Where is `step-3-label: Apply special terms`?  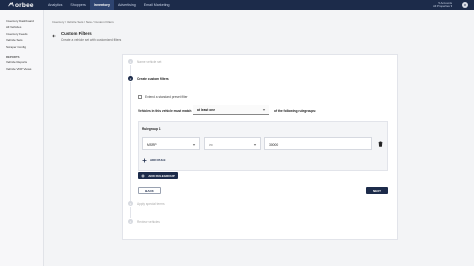 step-3-label: Apply special terms is located at coordinates (151, 204).